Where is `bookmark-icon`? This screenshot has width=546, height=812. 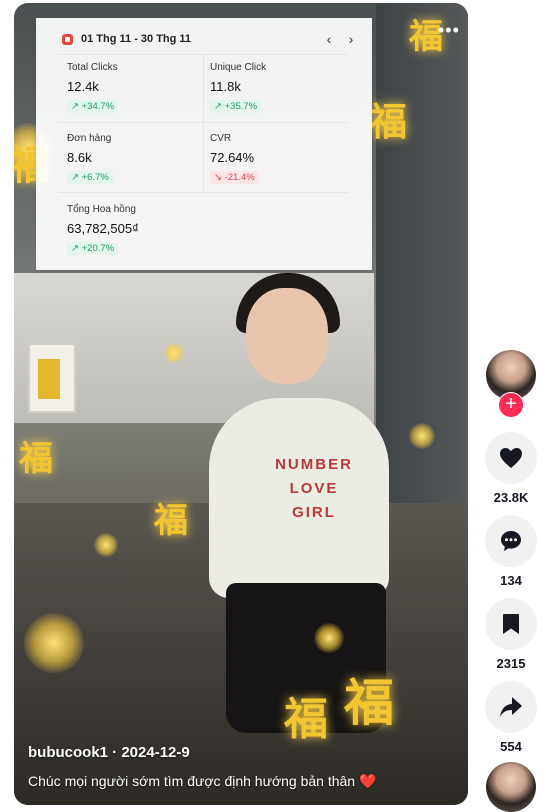 bookmark-icon is located at coordinates (511, 624).